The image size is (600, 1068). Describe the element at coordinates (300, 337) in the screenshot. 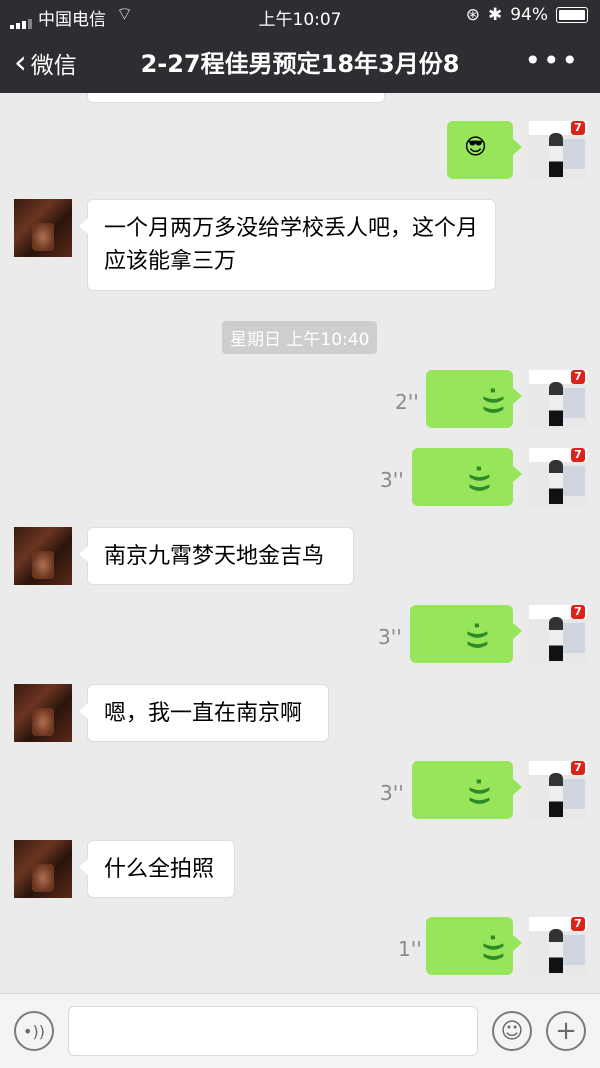

I see `timestamp: 星期日 上午10:40` at that location.